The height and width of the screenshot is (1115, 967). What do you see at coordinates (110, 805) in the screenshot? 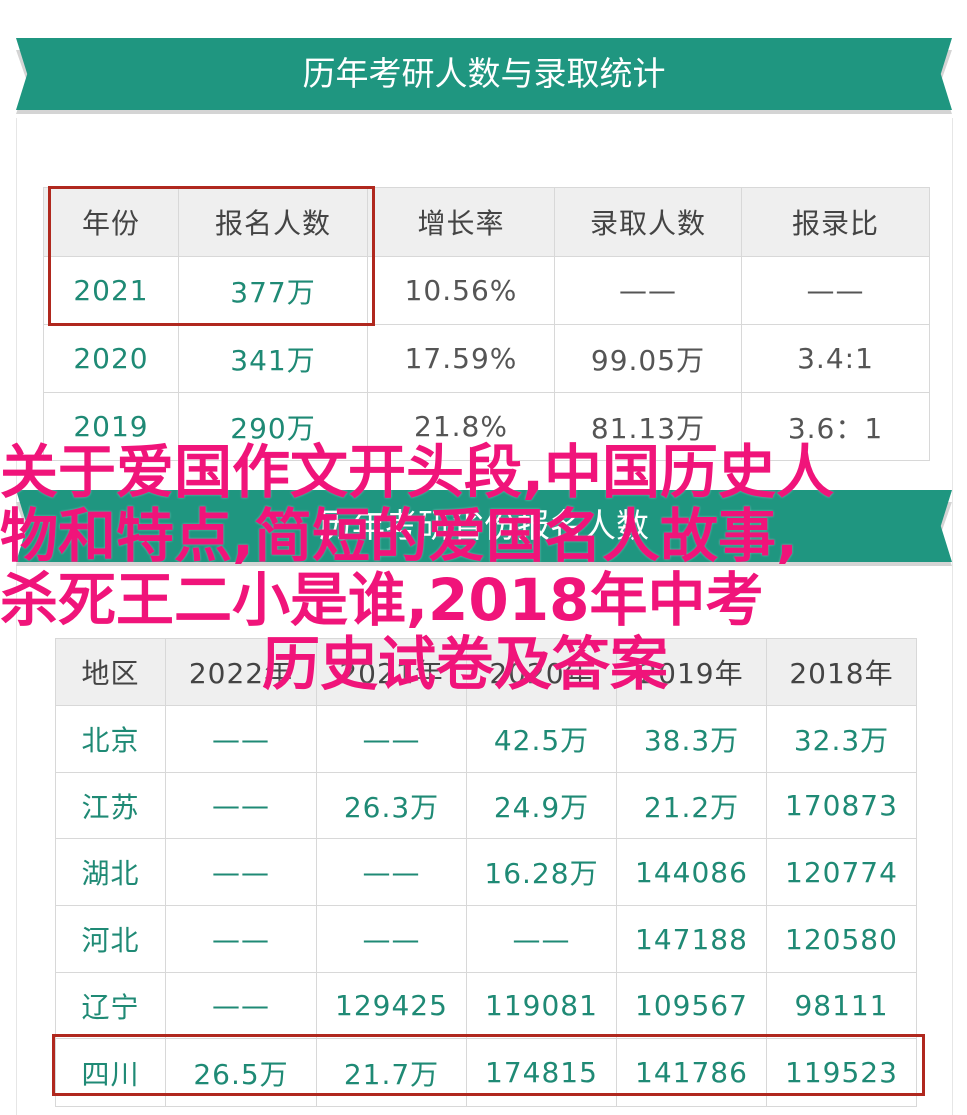
I see `table-cell: 江苏` at bounding box center [110, 805].